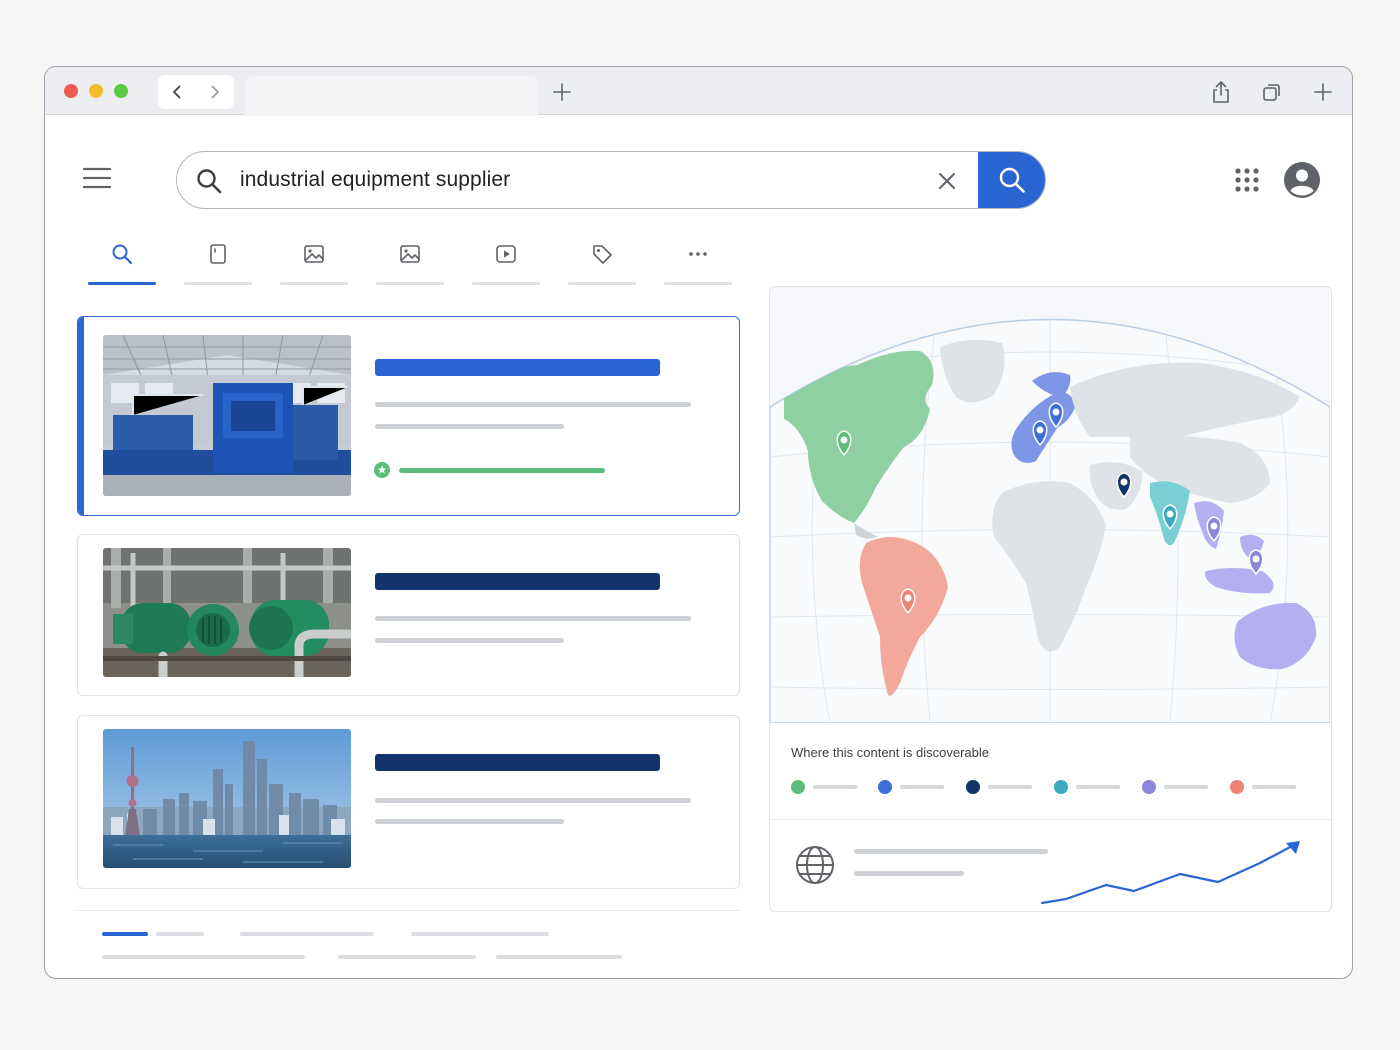 The width and height of the screenshot is (1400, 1050). What do you see at coordinates (382, 470) in the screenshot?
I see `verified-star-icon` at bounding box center [382, 470].